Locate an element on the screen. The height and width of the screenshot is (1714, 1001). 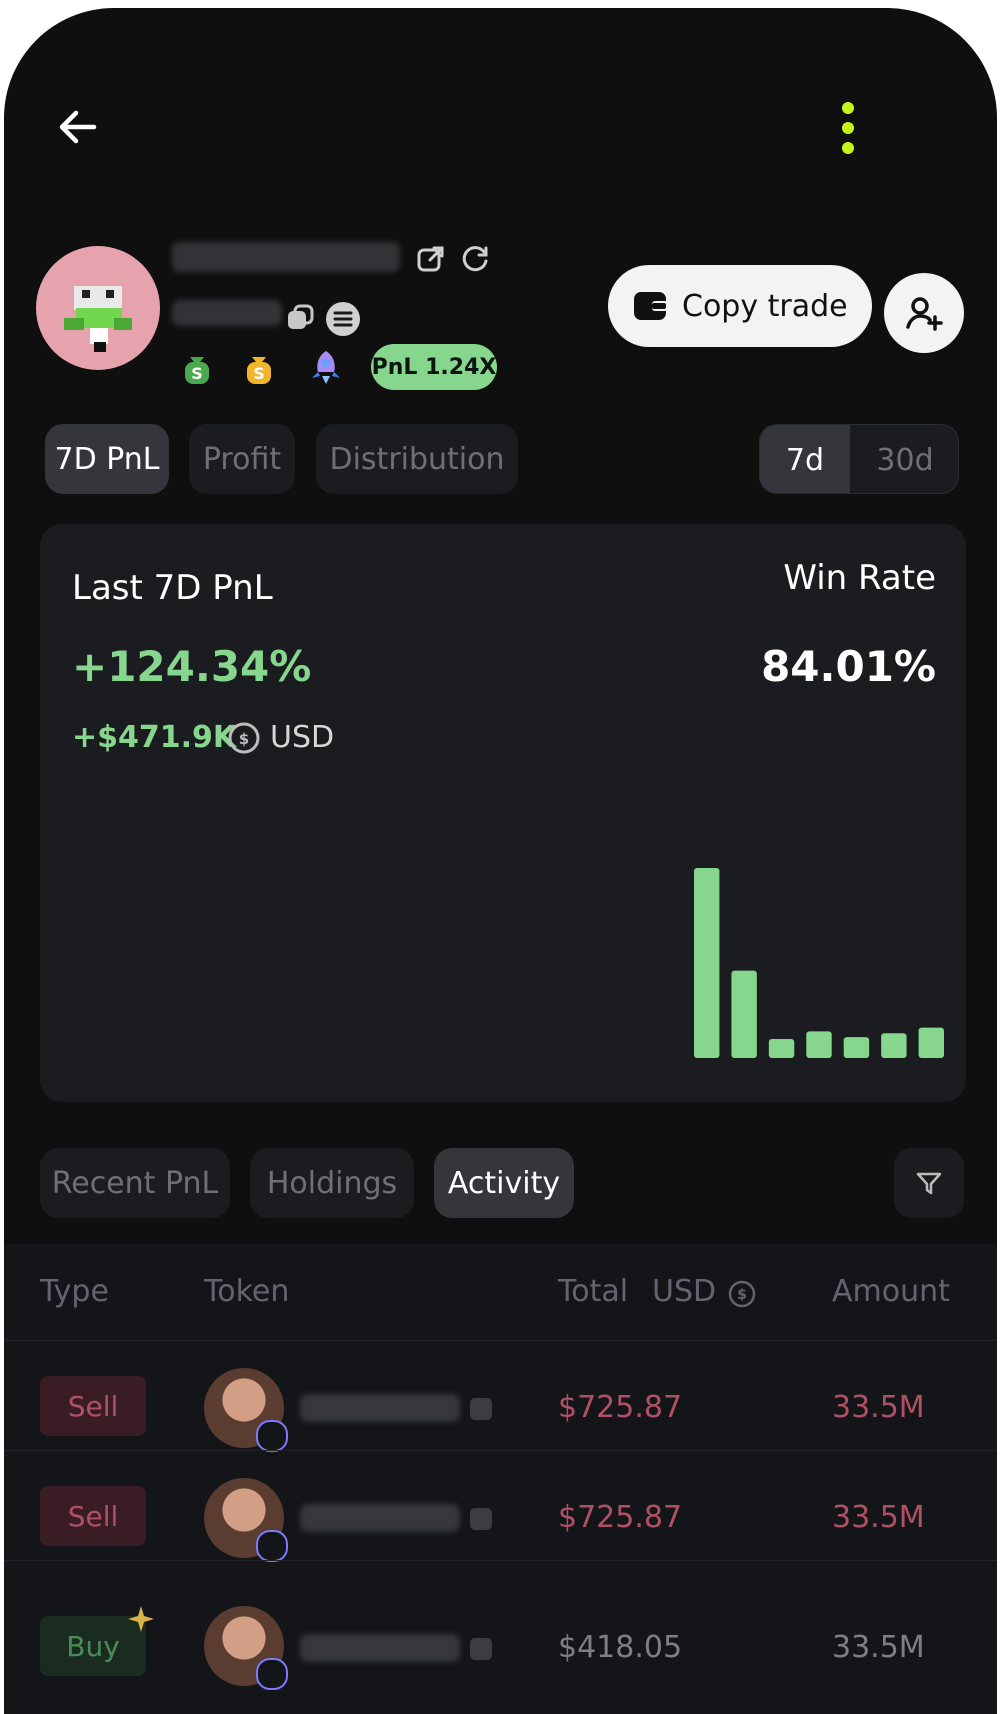
header-usd: USD is located at coordinates (684, 1291).